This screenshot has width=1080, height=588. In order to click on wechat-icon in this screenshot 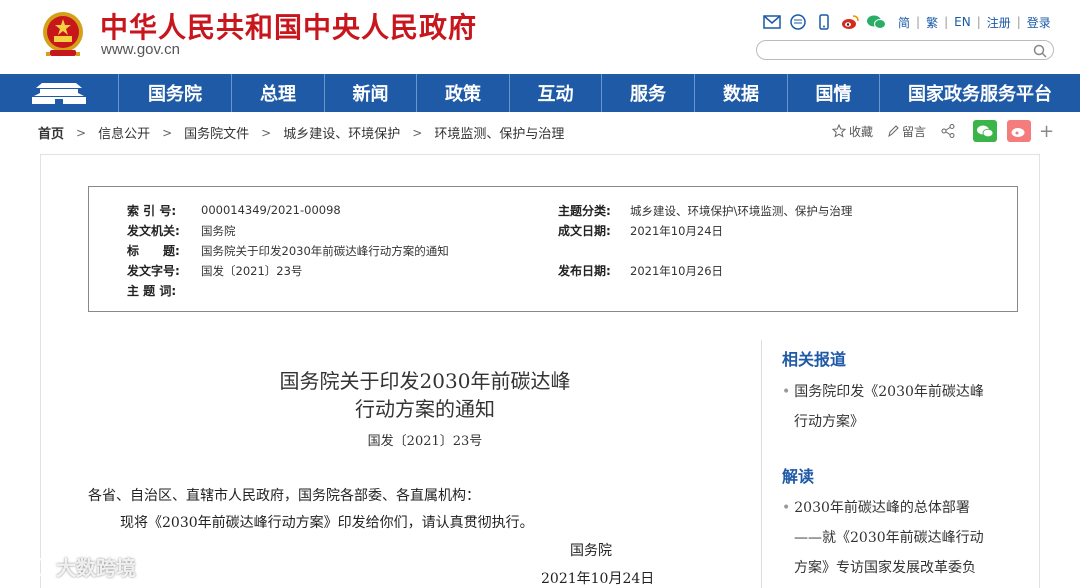, I will do `click(876, 22)`.